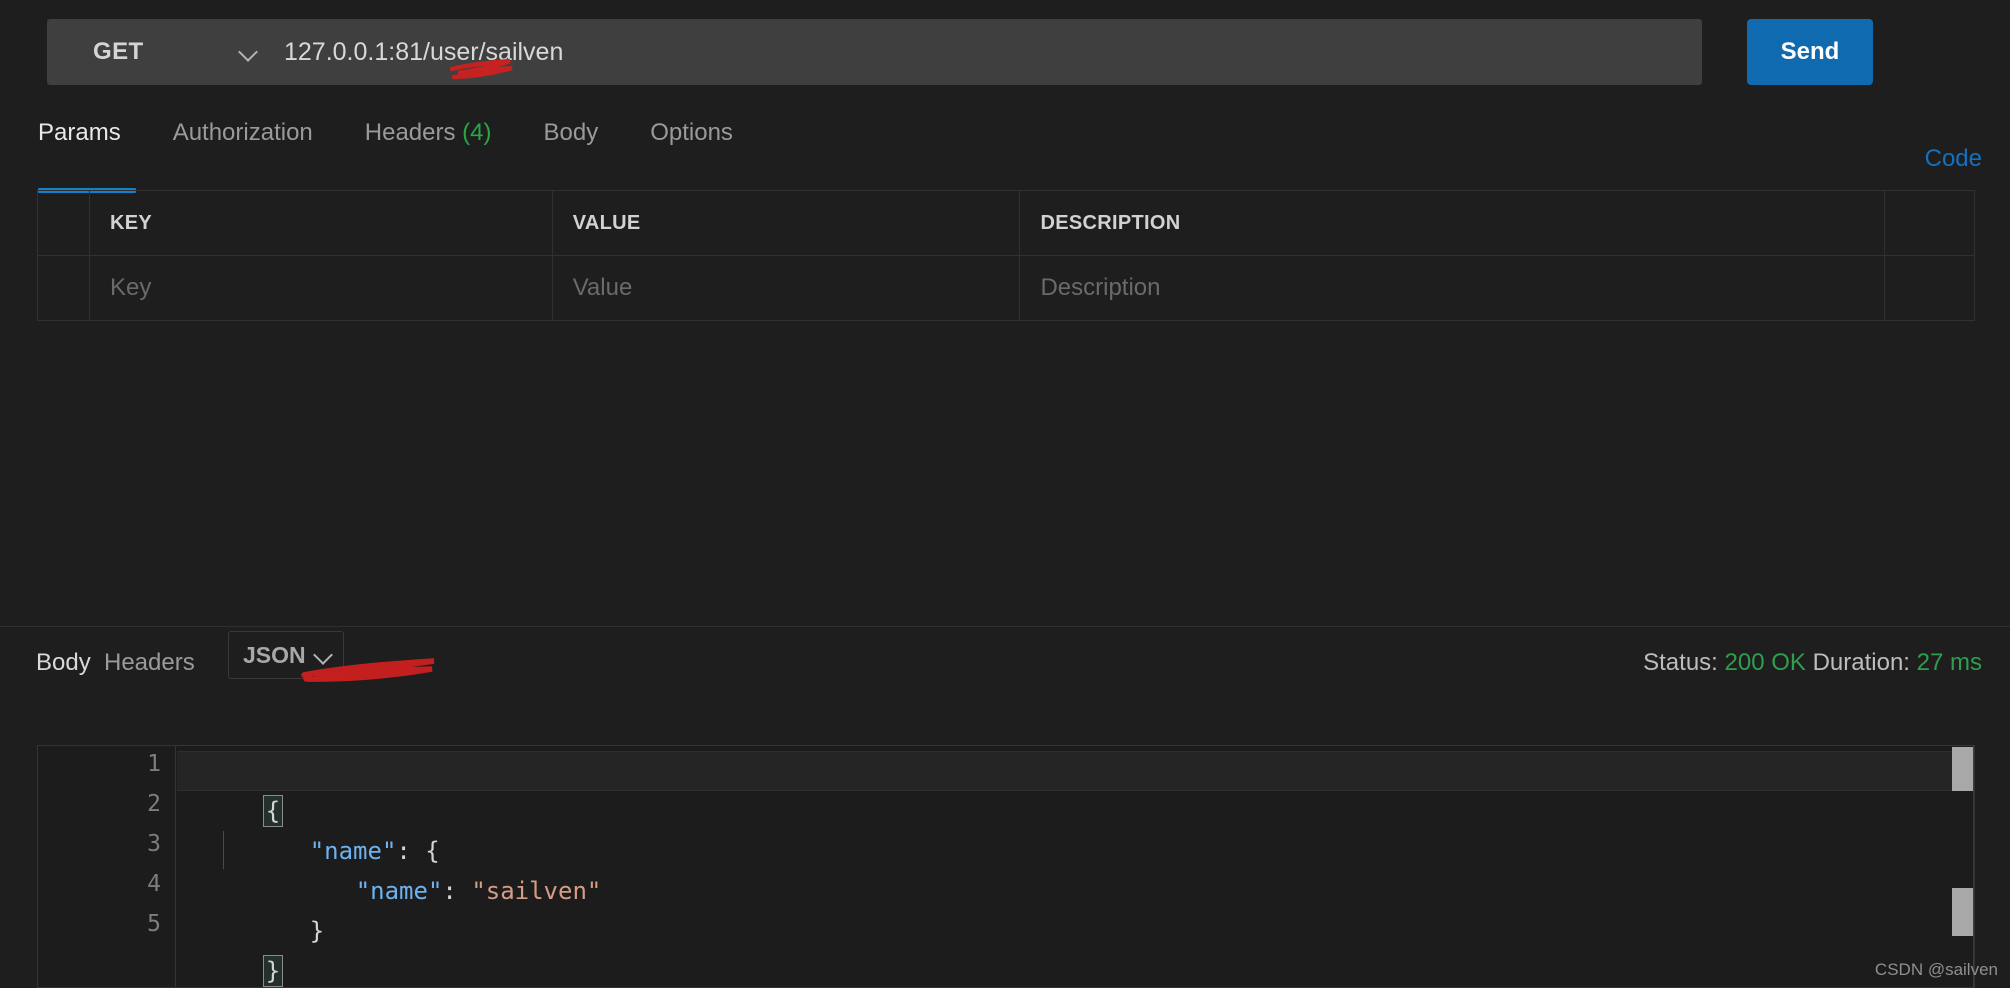 Image resolution: width=2010 pixels, height=988 pixels. What do you see at coordinates (1949, 662) in the screenshot?
I see `duration-value: 27 ms` at bounding box center [1949, 662].